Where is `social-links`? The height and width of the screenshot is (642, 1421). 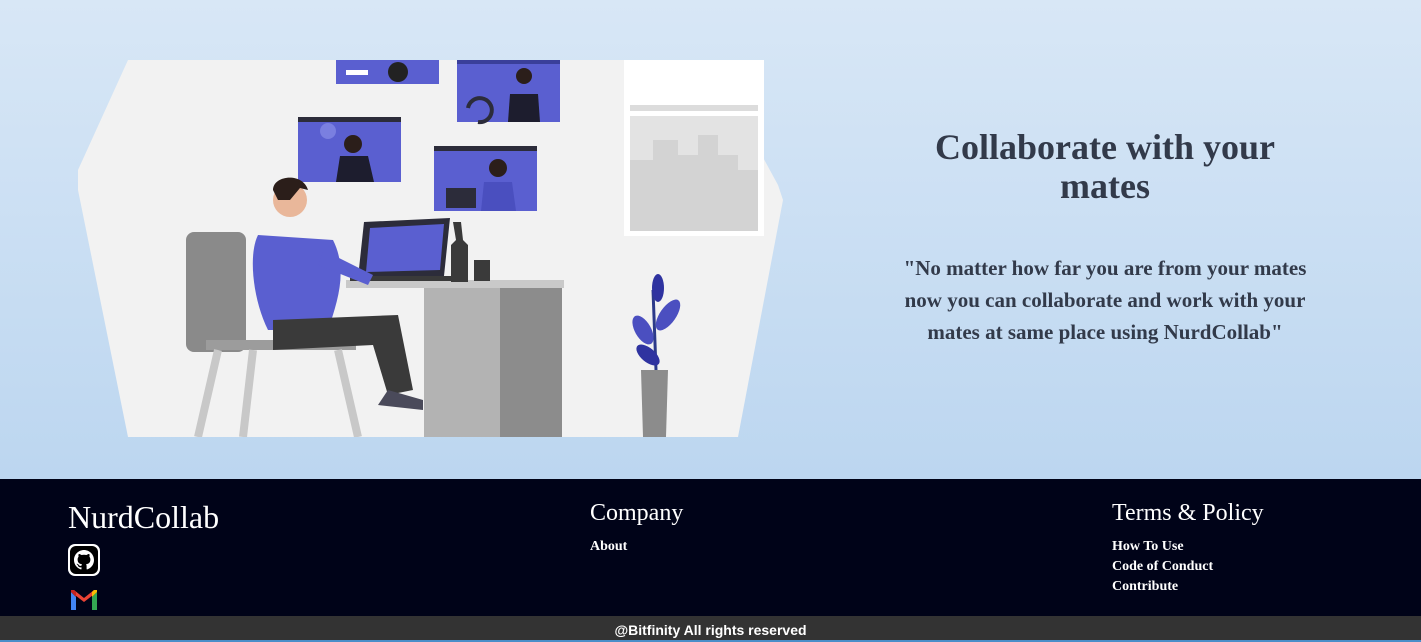
social-links is located at coordinates (84, 584).